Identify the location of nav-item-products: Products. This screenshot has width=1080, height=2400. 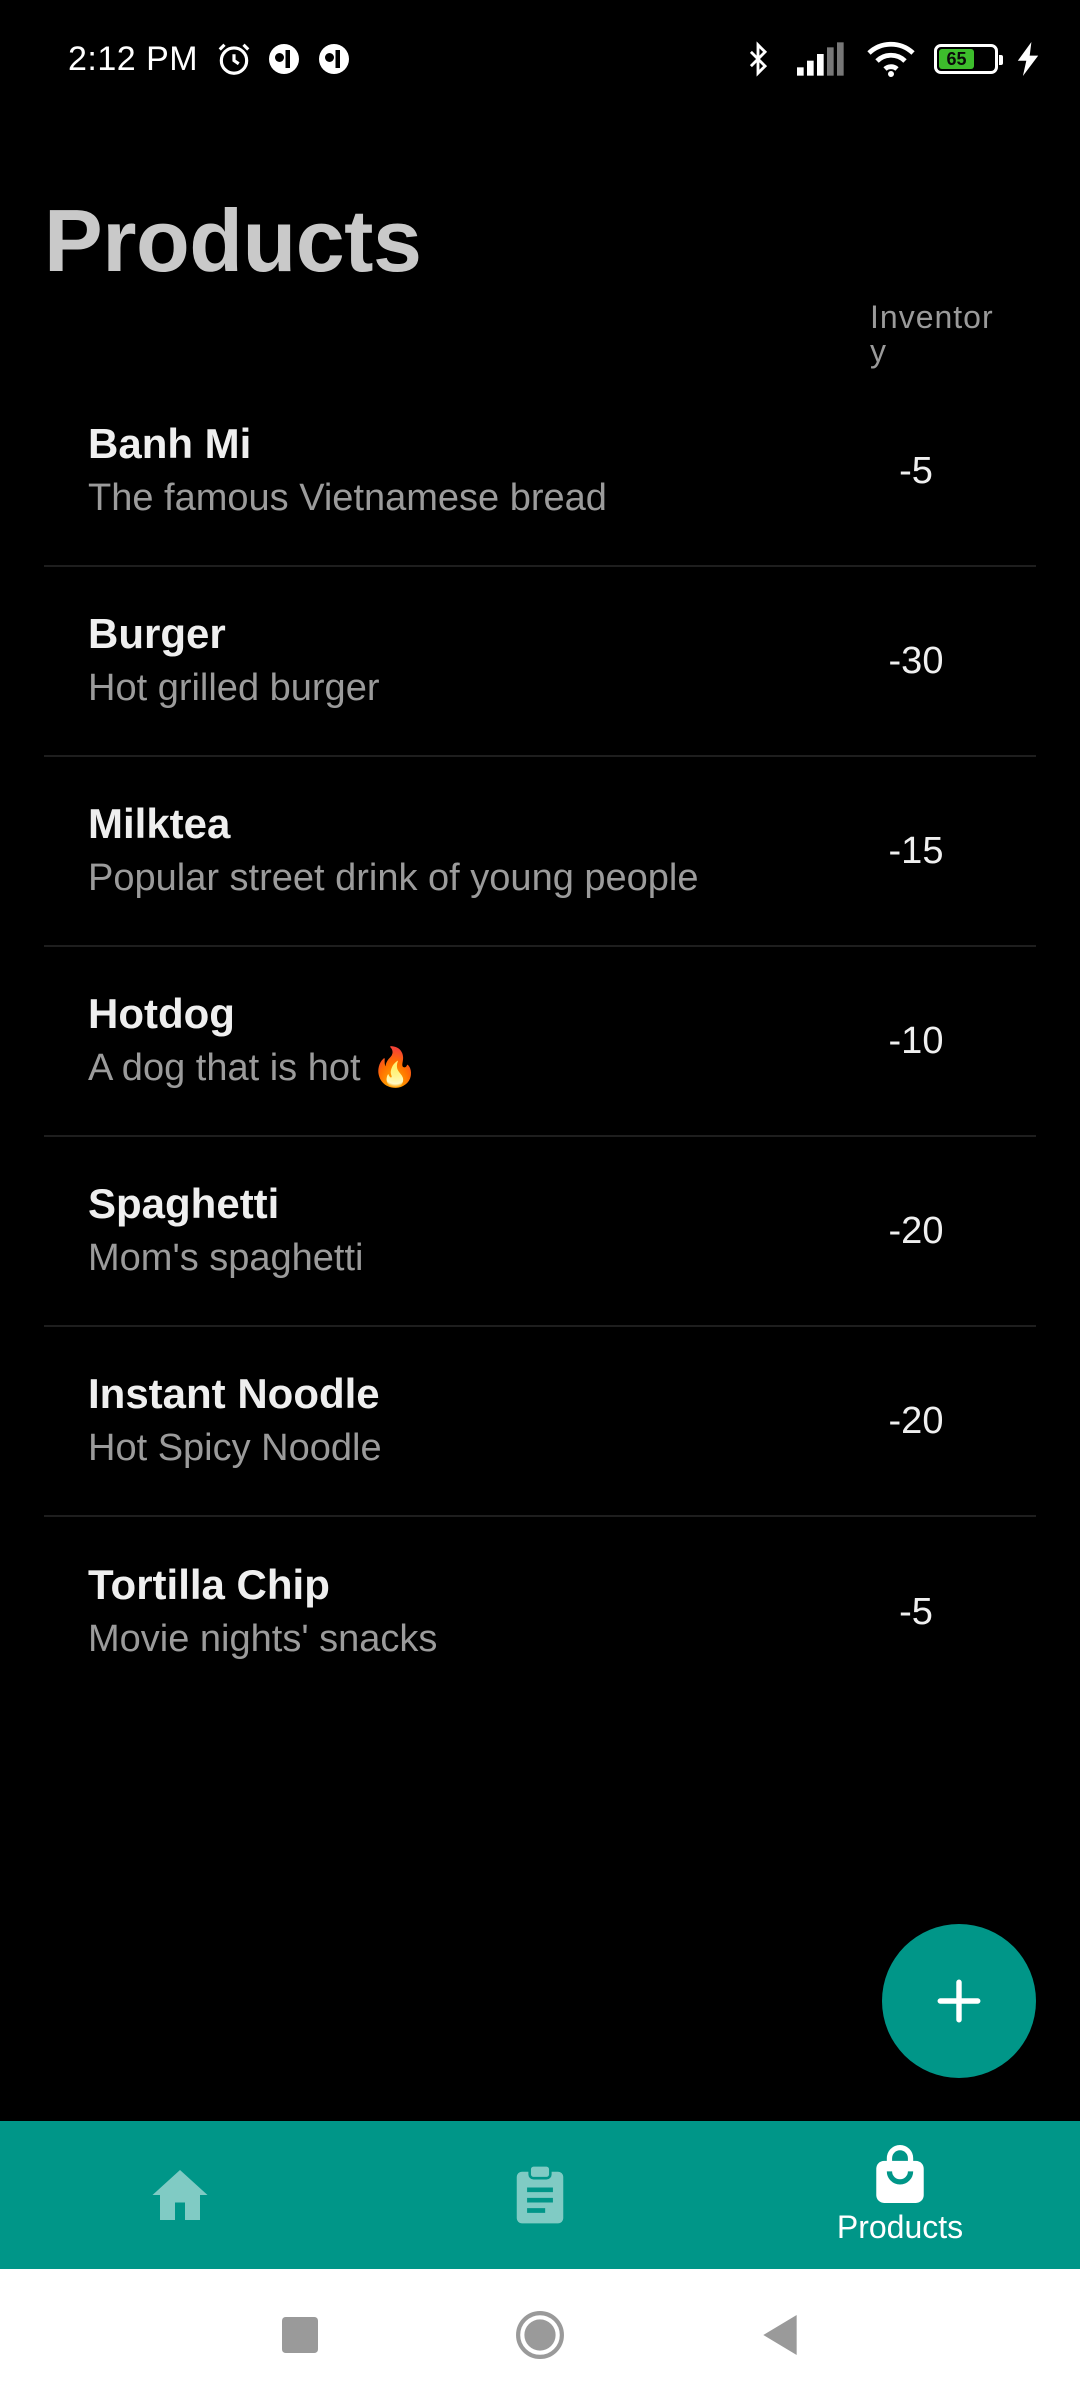
(900, 2195).